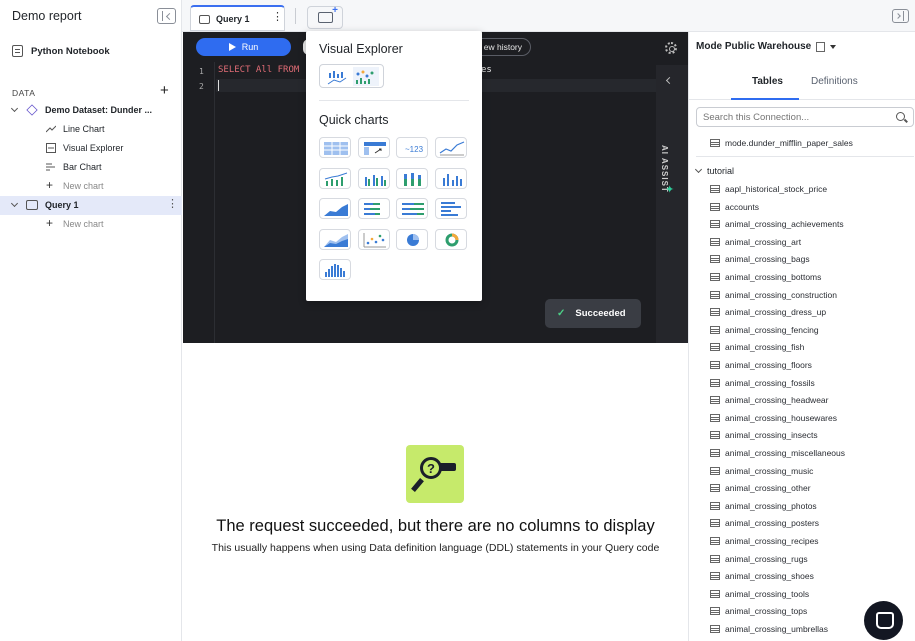 The width and height of the screenshot is (915, 641). What do you see at coordinates (776, 189) in the screenshot?
I see `table-name: aapl_historical_stock_price` at bounding box center [776, 189].